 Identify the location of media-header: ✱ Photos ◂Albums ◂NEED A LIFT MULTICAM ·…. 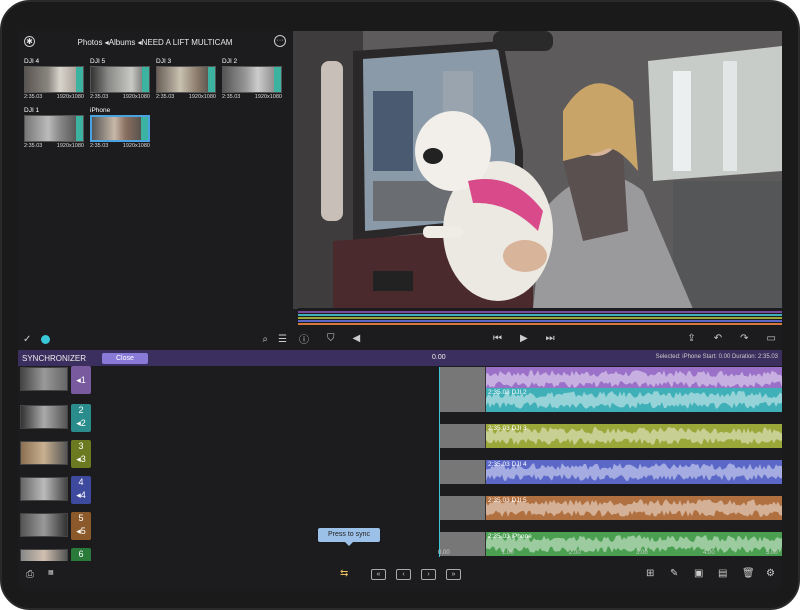
(155, 42).